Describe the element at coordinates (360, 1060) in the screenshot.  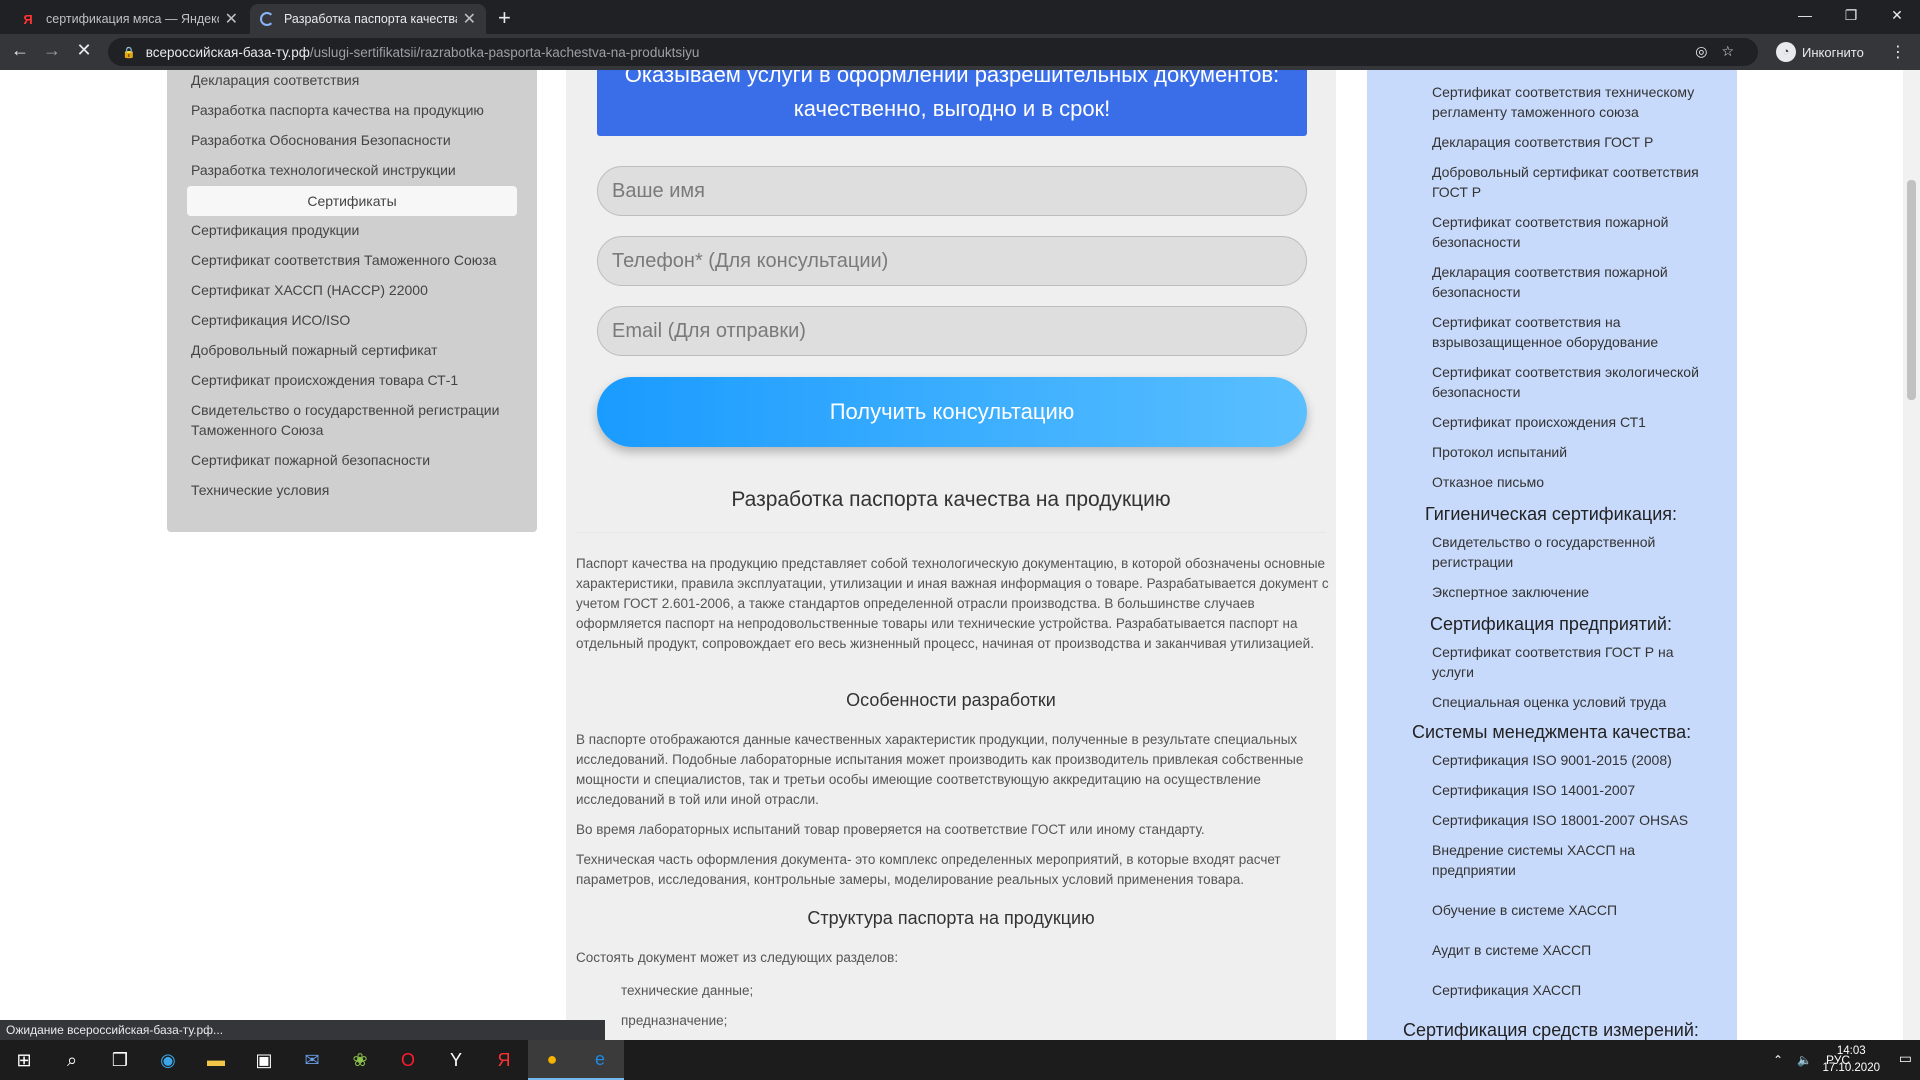
I see `app-icon: ❀` at that location.